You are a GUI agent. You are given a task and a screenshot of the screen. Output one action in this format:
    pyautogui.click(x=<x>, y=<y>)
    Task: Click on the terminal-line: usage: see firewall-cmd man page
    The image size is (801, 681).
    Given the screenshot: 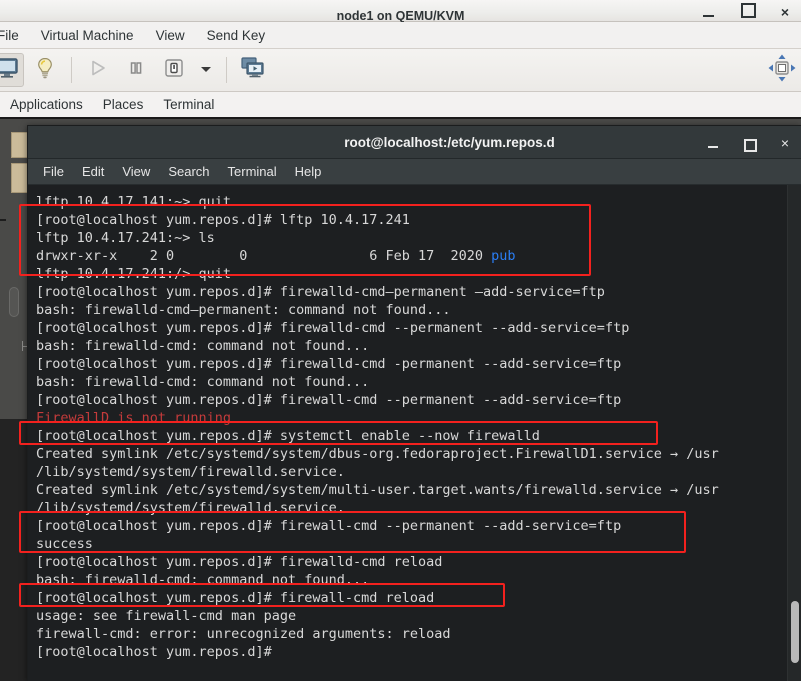 What is the action you would take?
    pyautogui.click(x=162, y=616)
    